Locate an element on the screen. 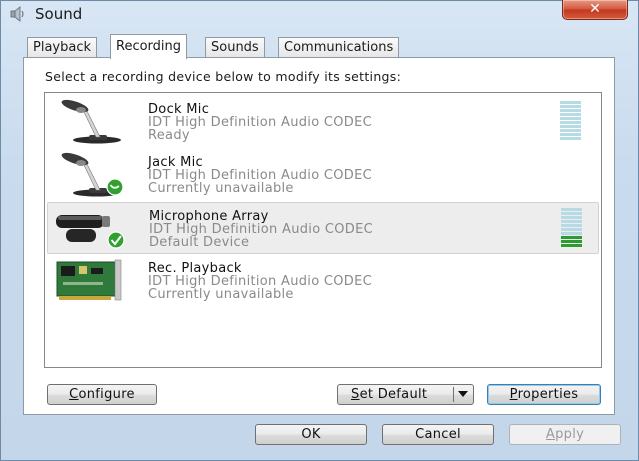 The width and height of the screenshot is (639, 461). properties-label: roperties is located at coordinates (548, 394).